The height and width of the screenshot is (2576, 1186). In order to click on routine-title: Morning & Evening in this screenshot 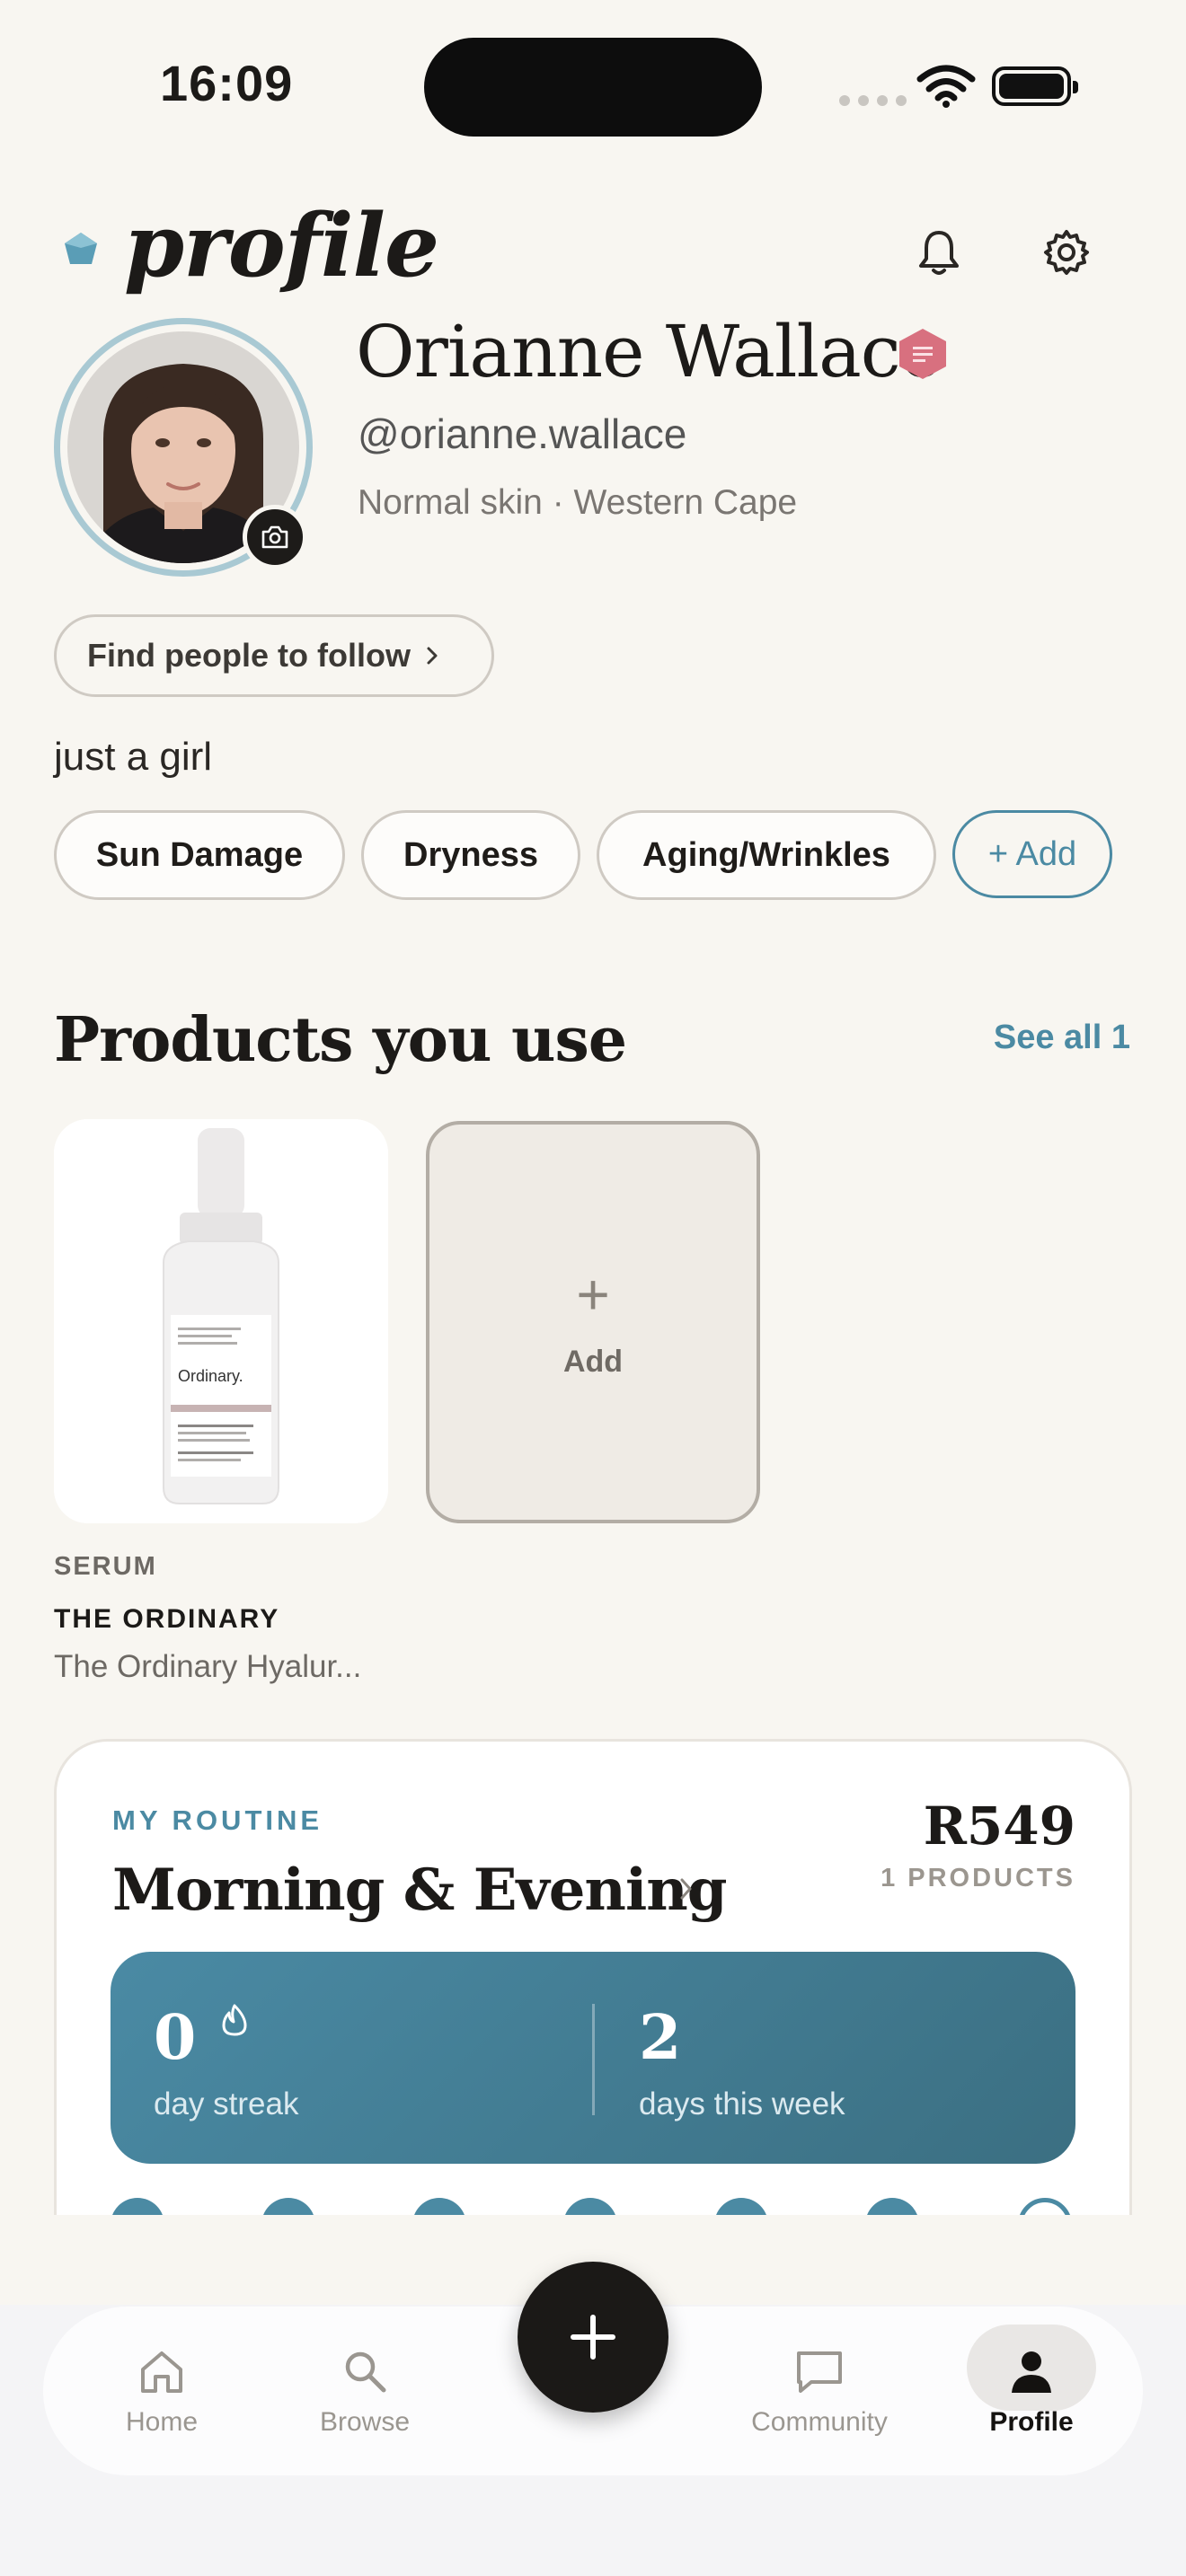, I will do `click(420, 1891)`.